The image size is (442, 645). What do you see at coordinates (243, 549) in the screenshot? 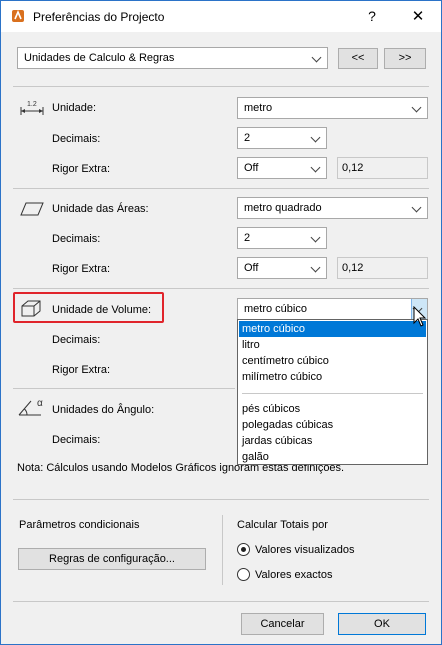
I see `displayed-values-radio` at bounding box center [243, 549].